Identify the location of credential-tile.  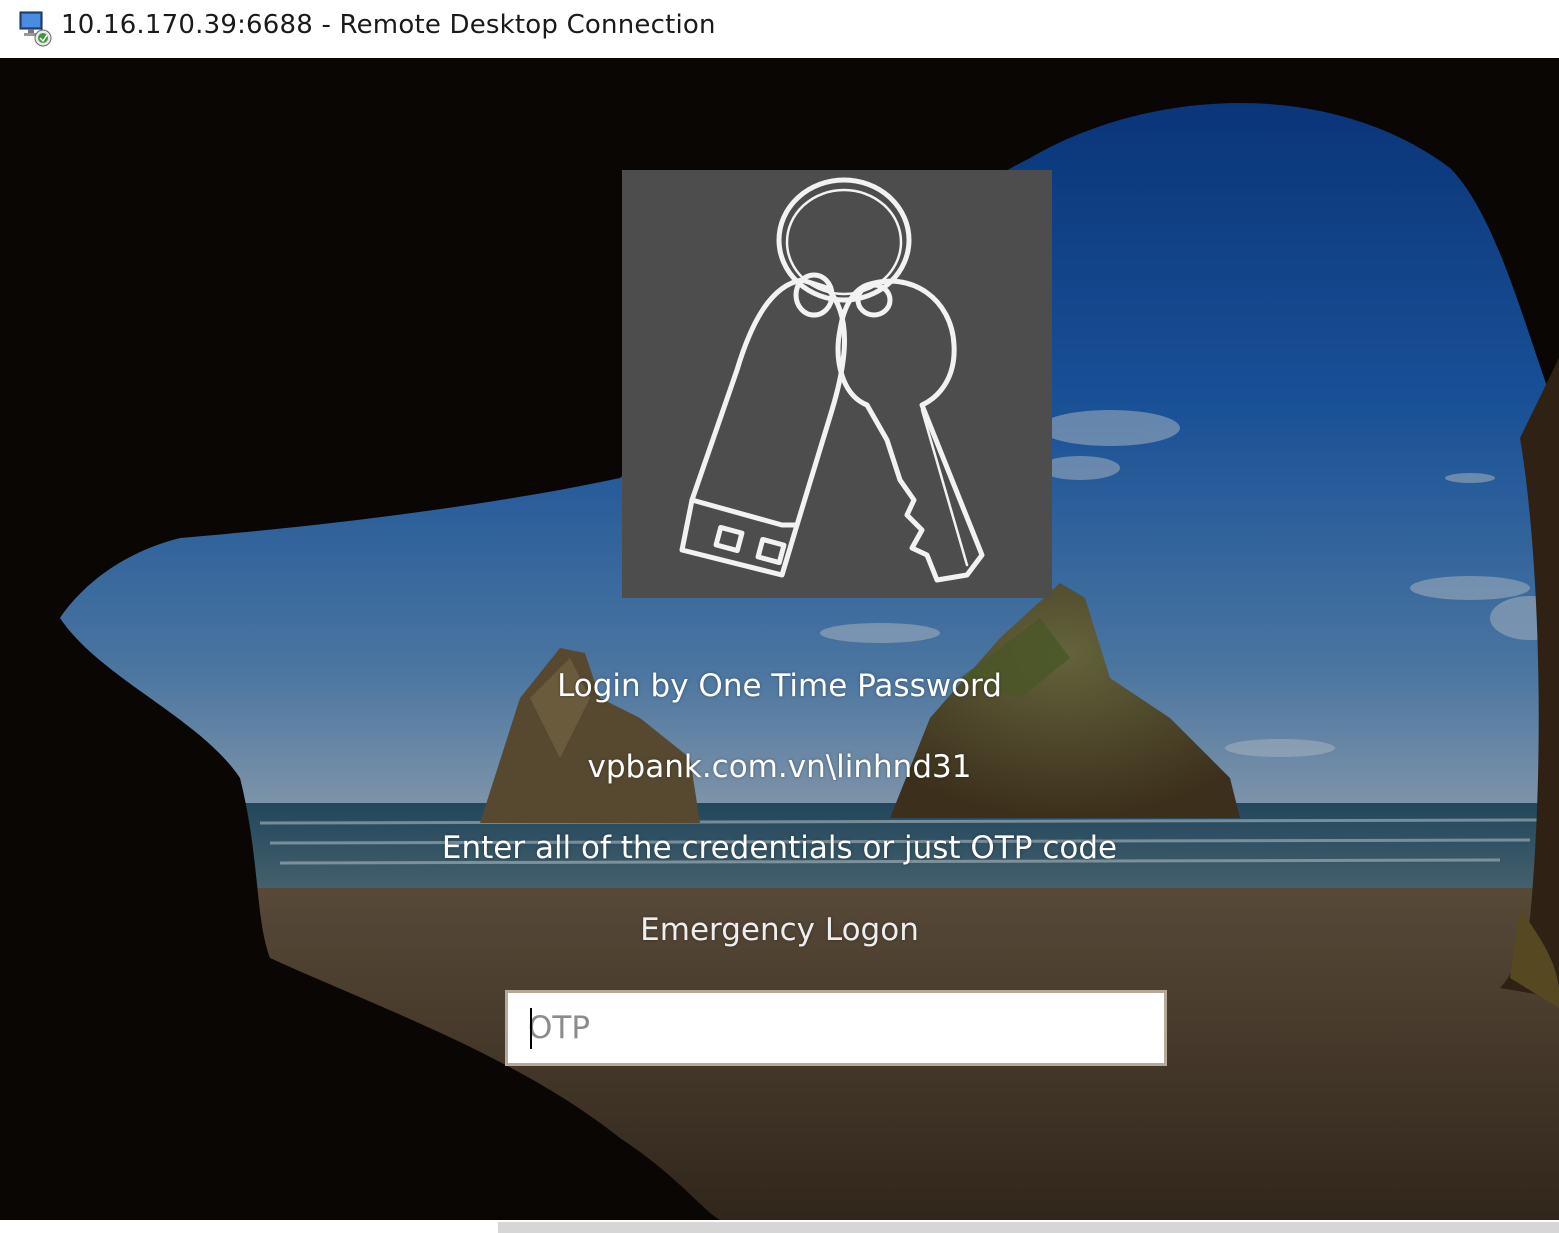
(837, 384).